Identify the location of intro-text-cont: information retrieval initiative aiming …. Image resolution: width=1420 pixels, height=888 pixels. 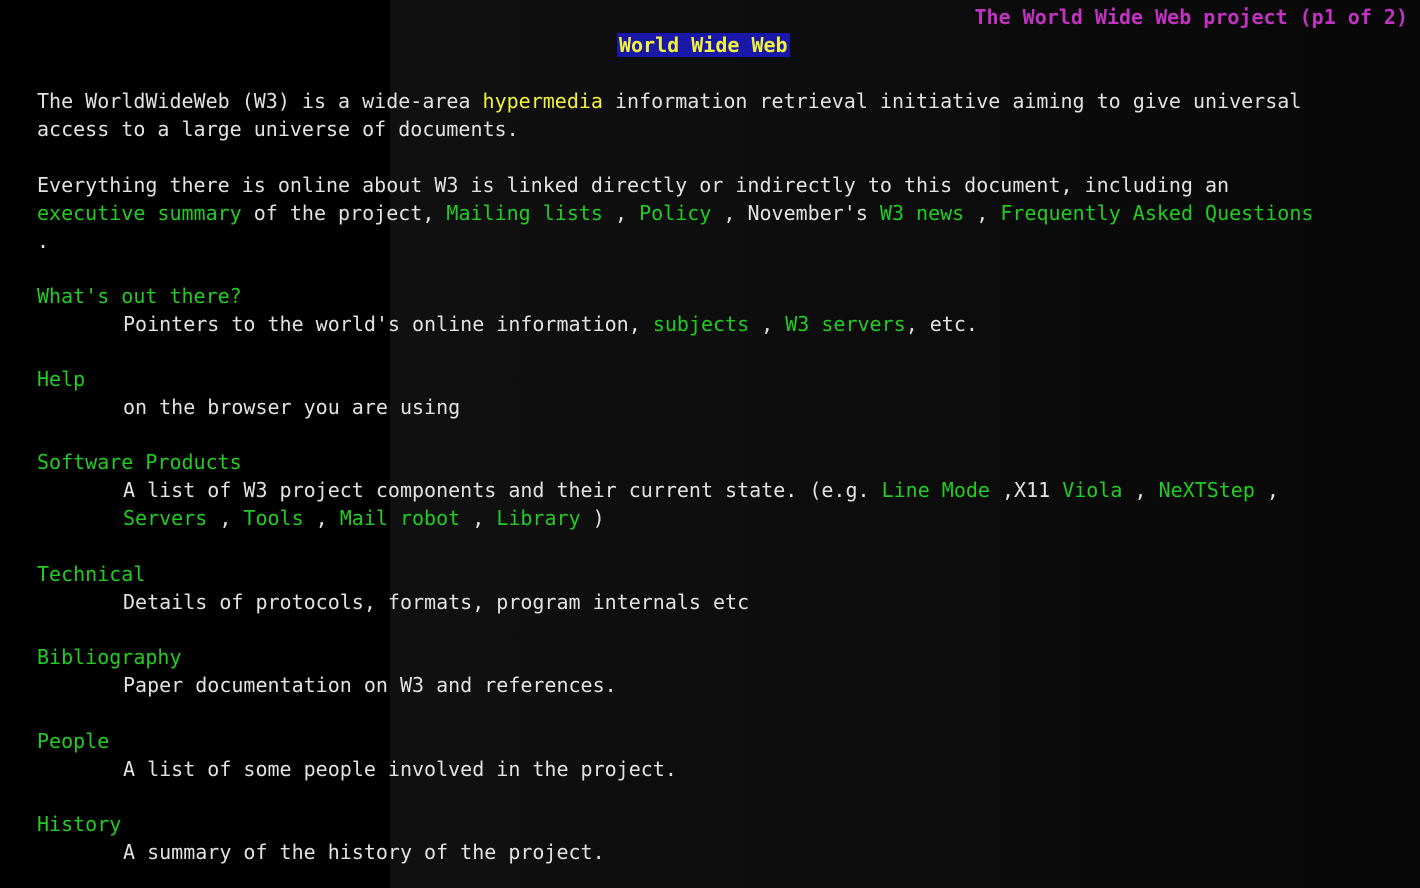
(952, 101).